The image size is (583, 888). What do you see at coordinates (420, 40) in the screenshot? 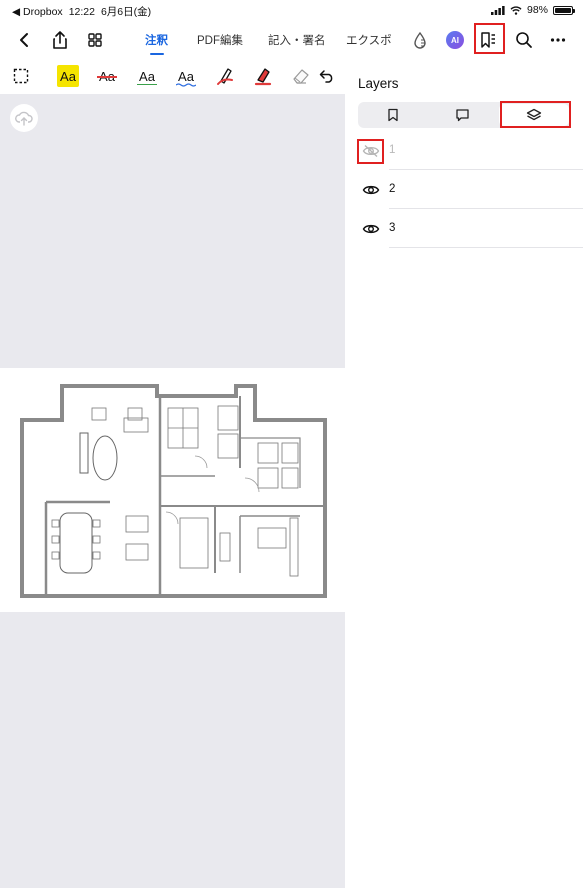
I see `ink-drop-icon` at bounding box center [420, 40].